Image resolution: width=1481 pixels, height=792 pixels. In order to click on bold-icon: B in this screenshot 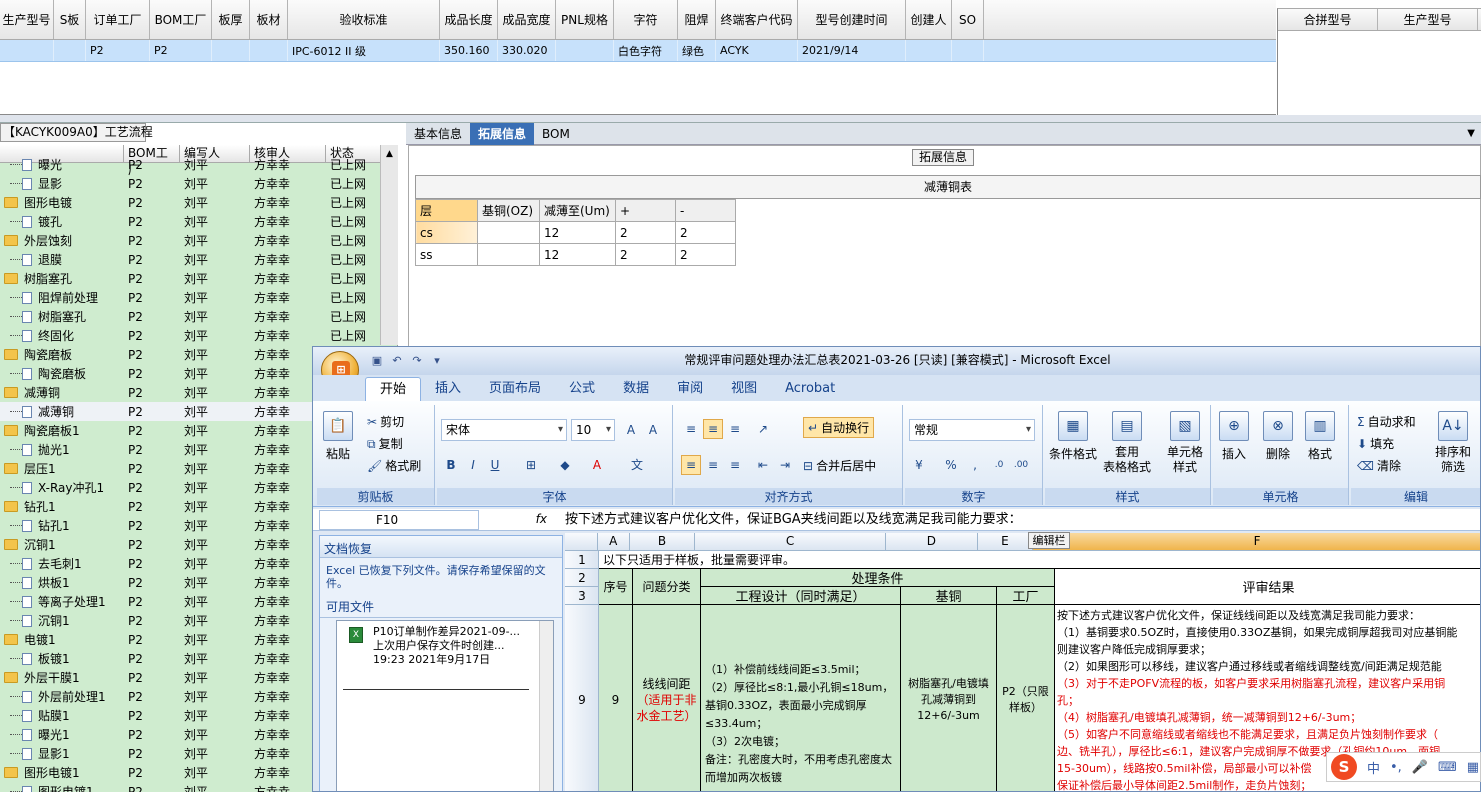, I will do `click(451, 465)`.